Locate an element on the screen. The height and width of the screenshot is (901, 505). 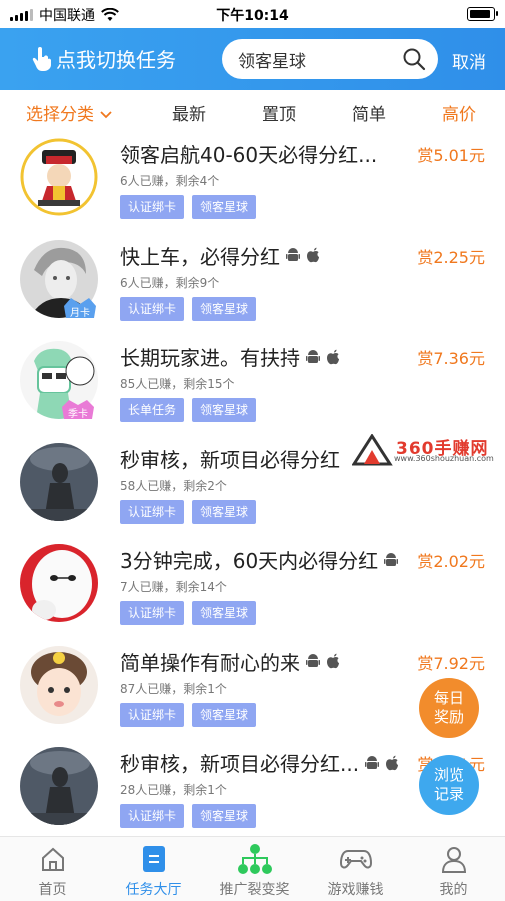
task-title: 长期玩家进。有扶持 is located at coordinates (210, 358).